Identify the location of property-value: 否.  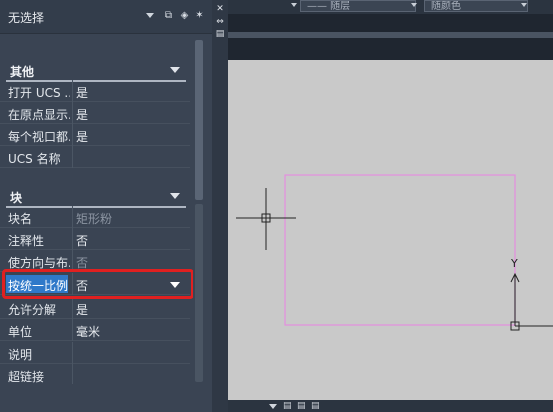
(82, 240).